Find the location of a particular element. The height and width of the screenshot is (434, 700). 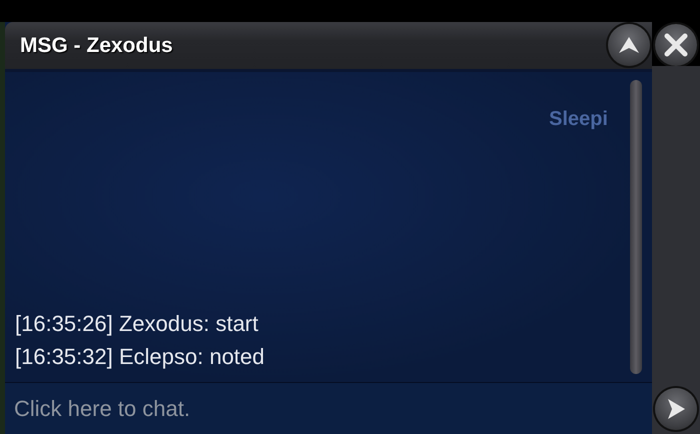

world-label: Sleepi is located at coordinates (579, 119).